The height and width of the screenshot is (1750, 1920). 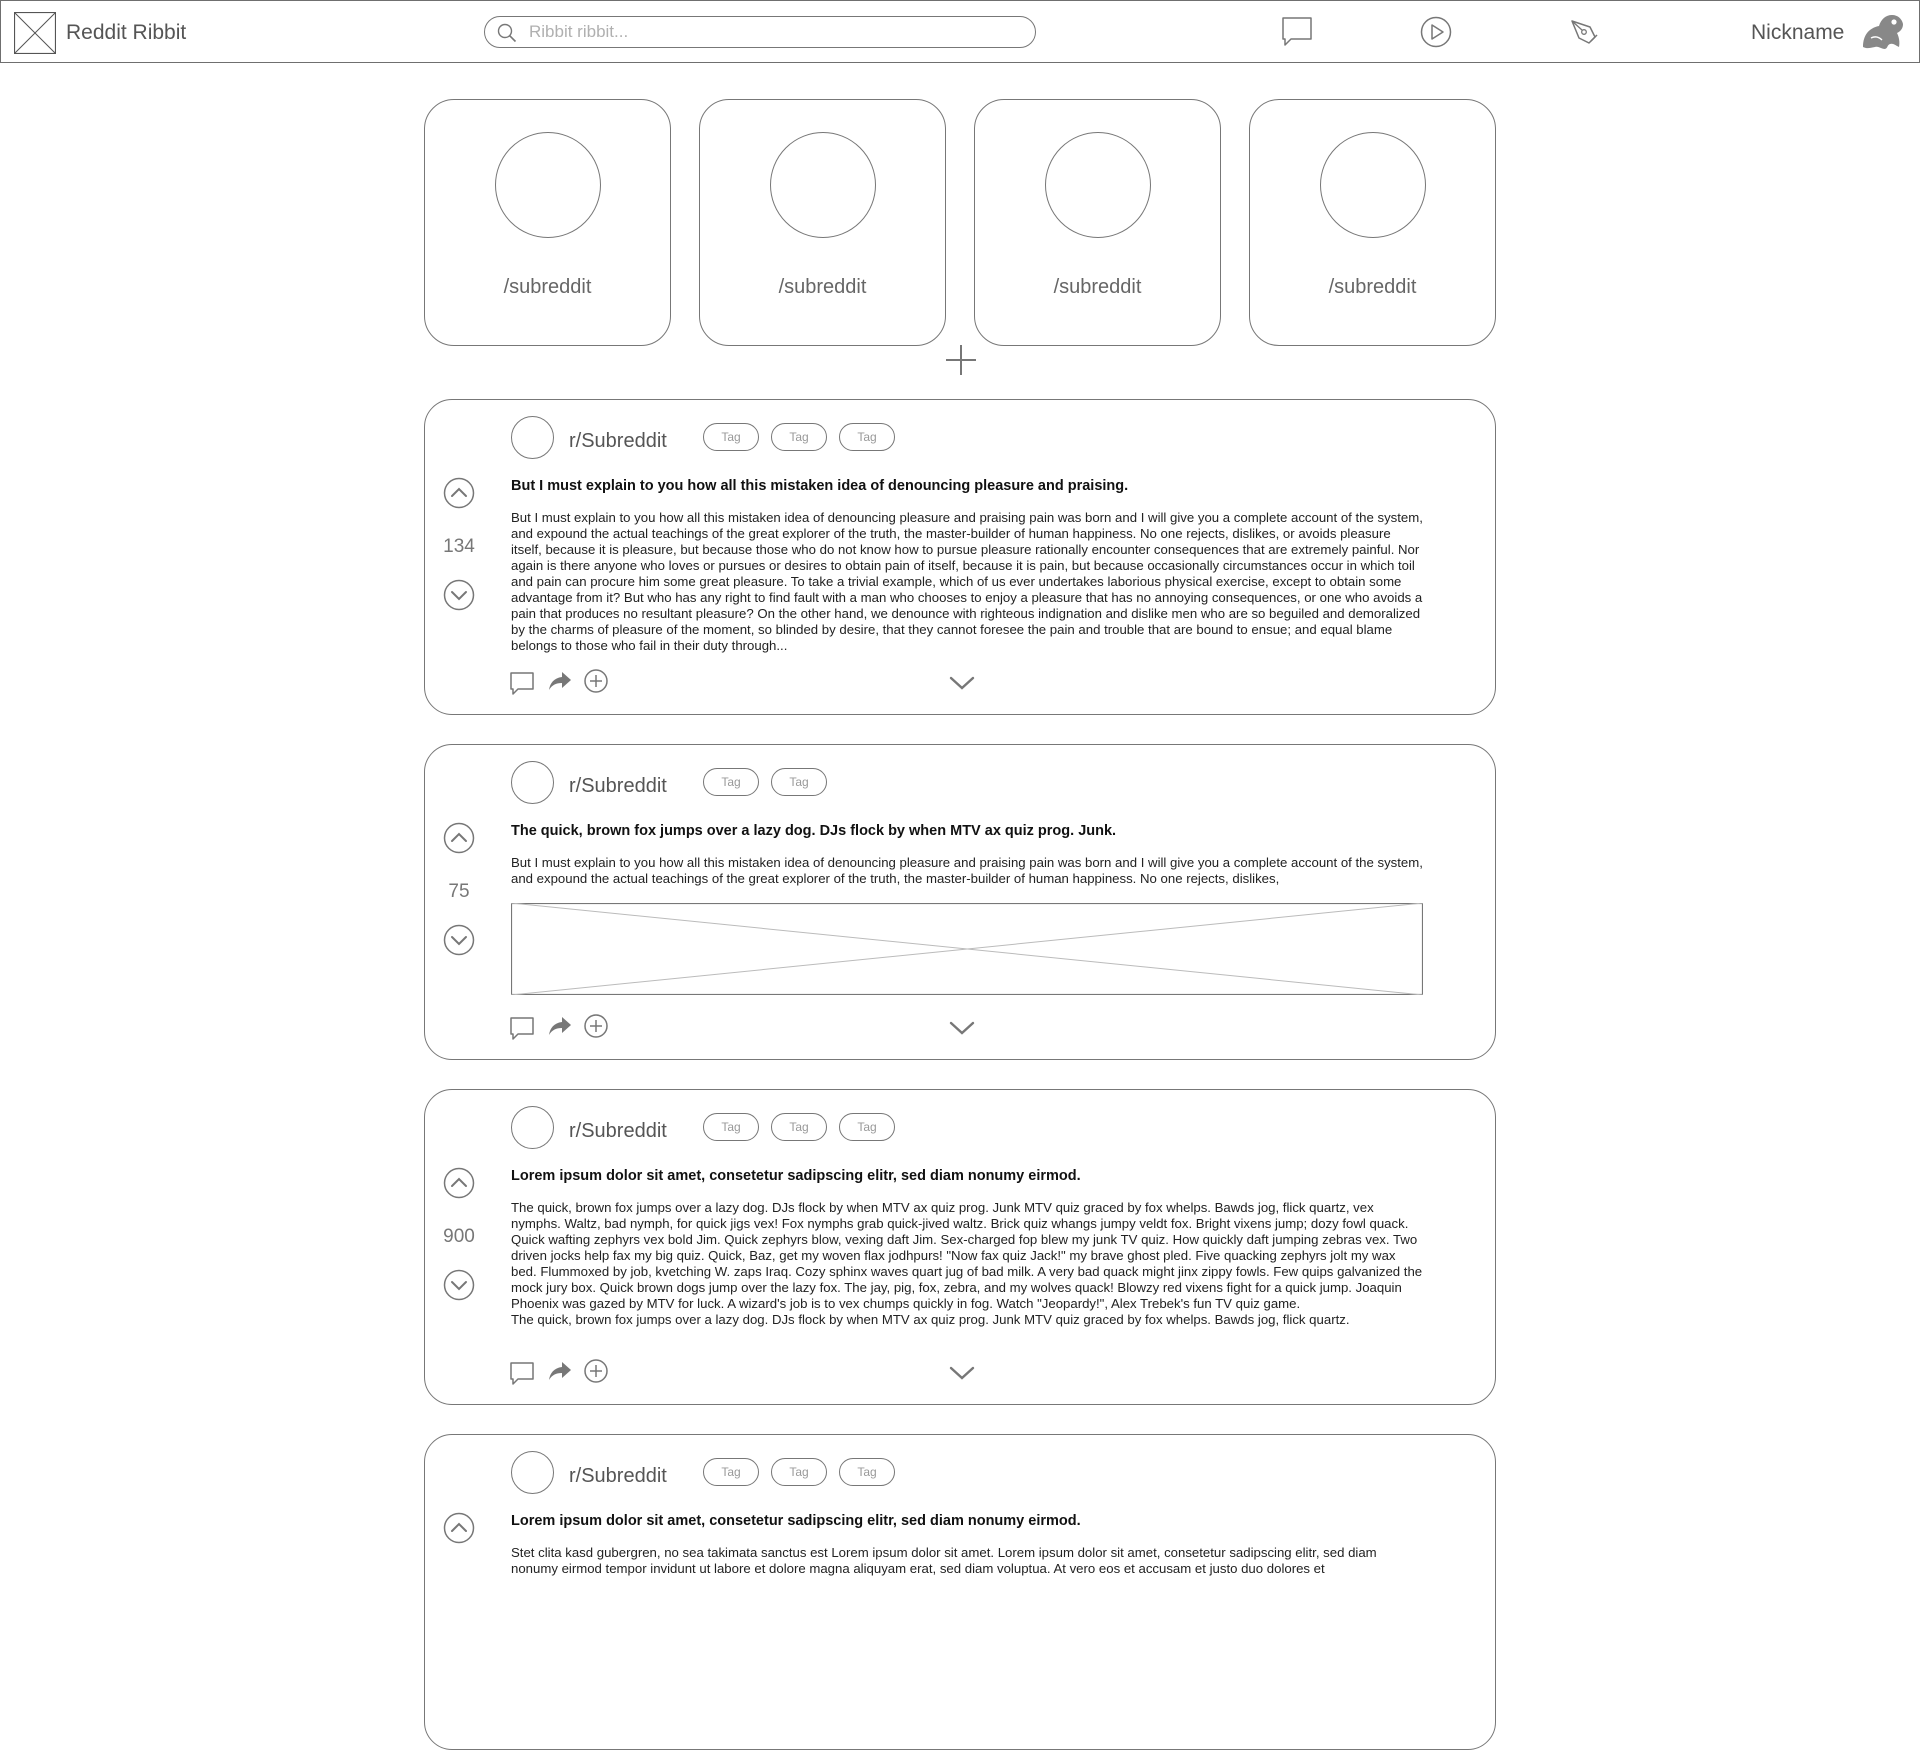 What do you see at coordinates (967, 949) in the screenshot?
I see `post-image-placeholder` at bounding box center [967, 949].